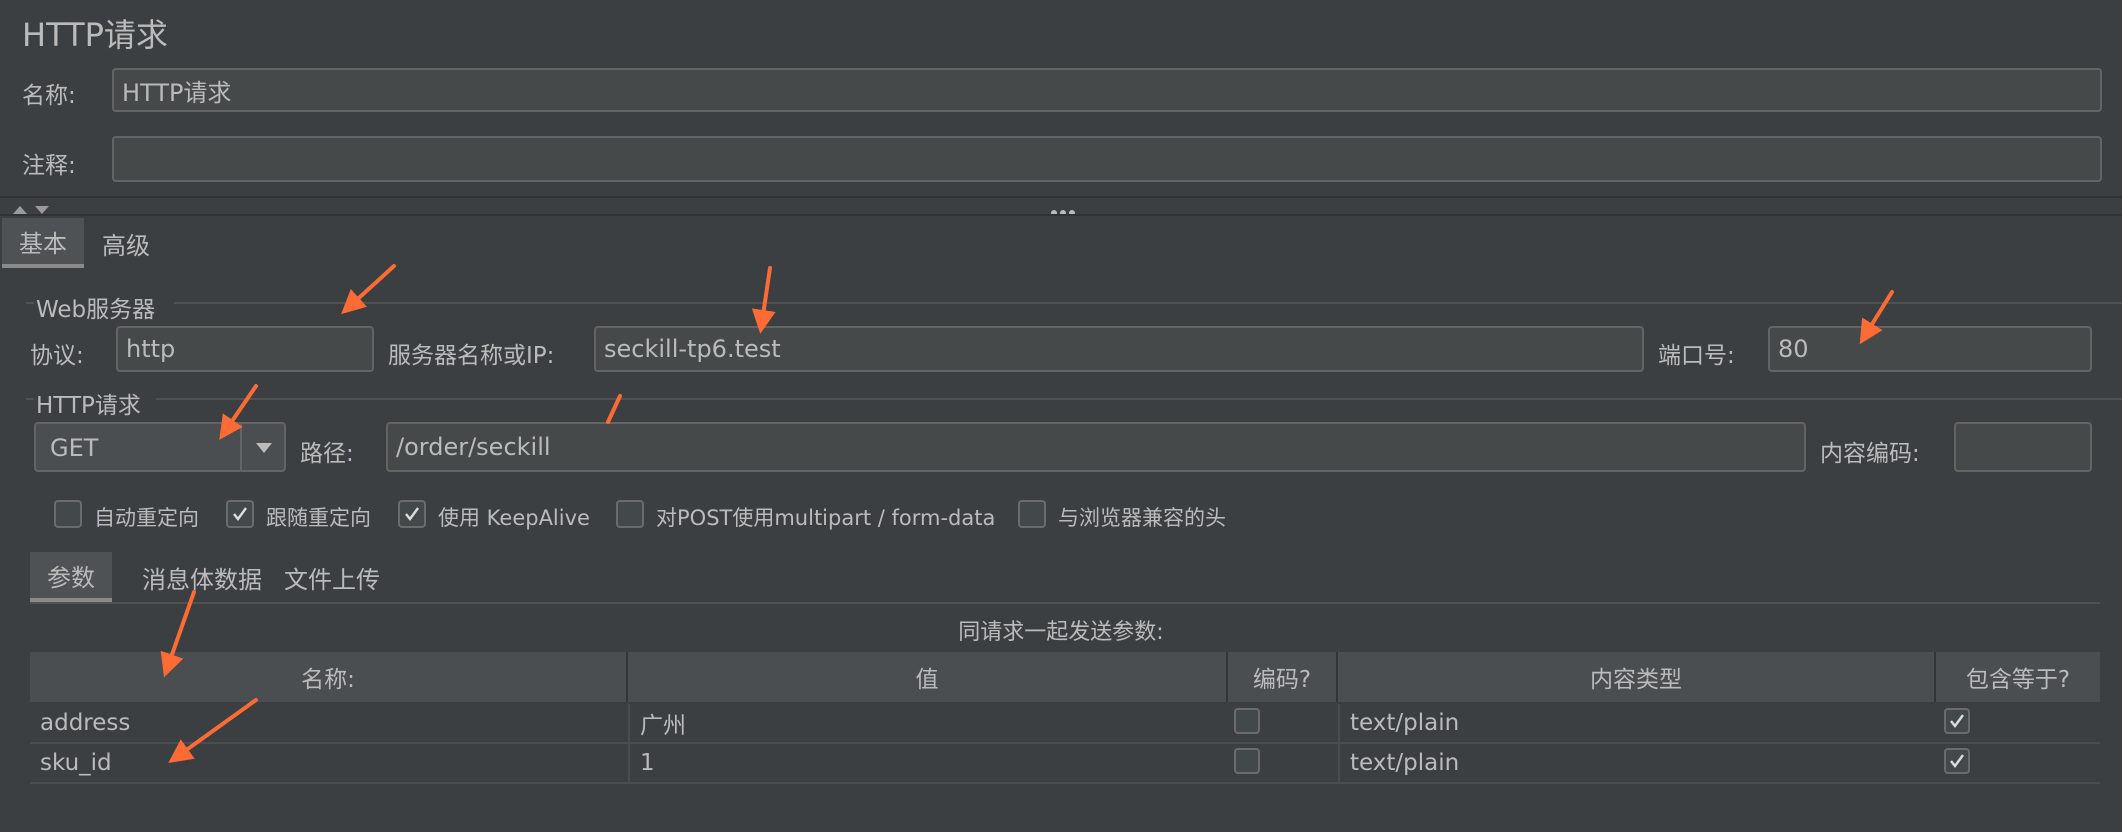  What do you see at coordinates (1063, 211) in the screenshot?
I see `splitter-handle-icon` at bounding box center [1063, 211].